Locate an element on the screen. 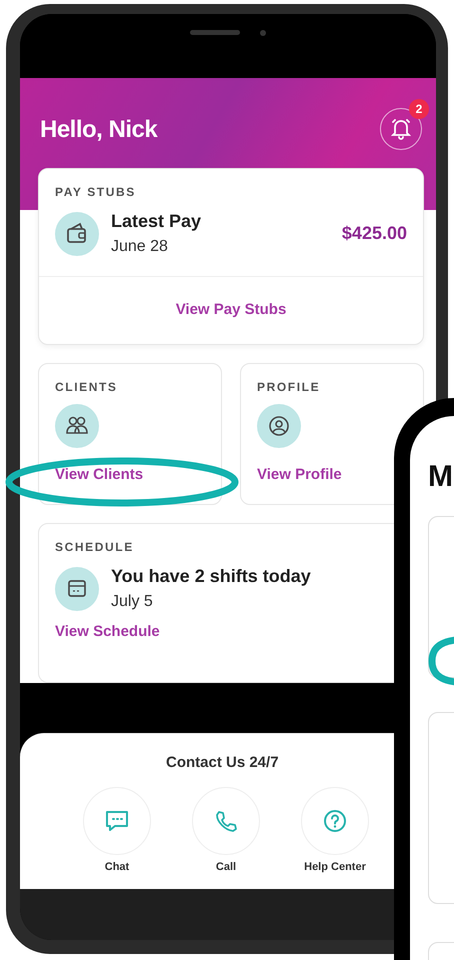 The image size is (454, 960). contact-title: Contact Us 24/7 is located at coordinates (222, 762).